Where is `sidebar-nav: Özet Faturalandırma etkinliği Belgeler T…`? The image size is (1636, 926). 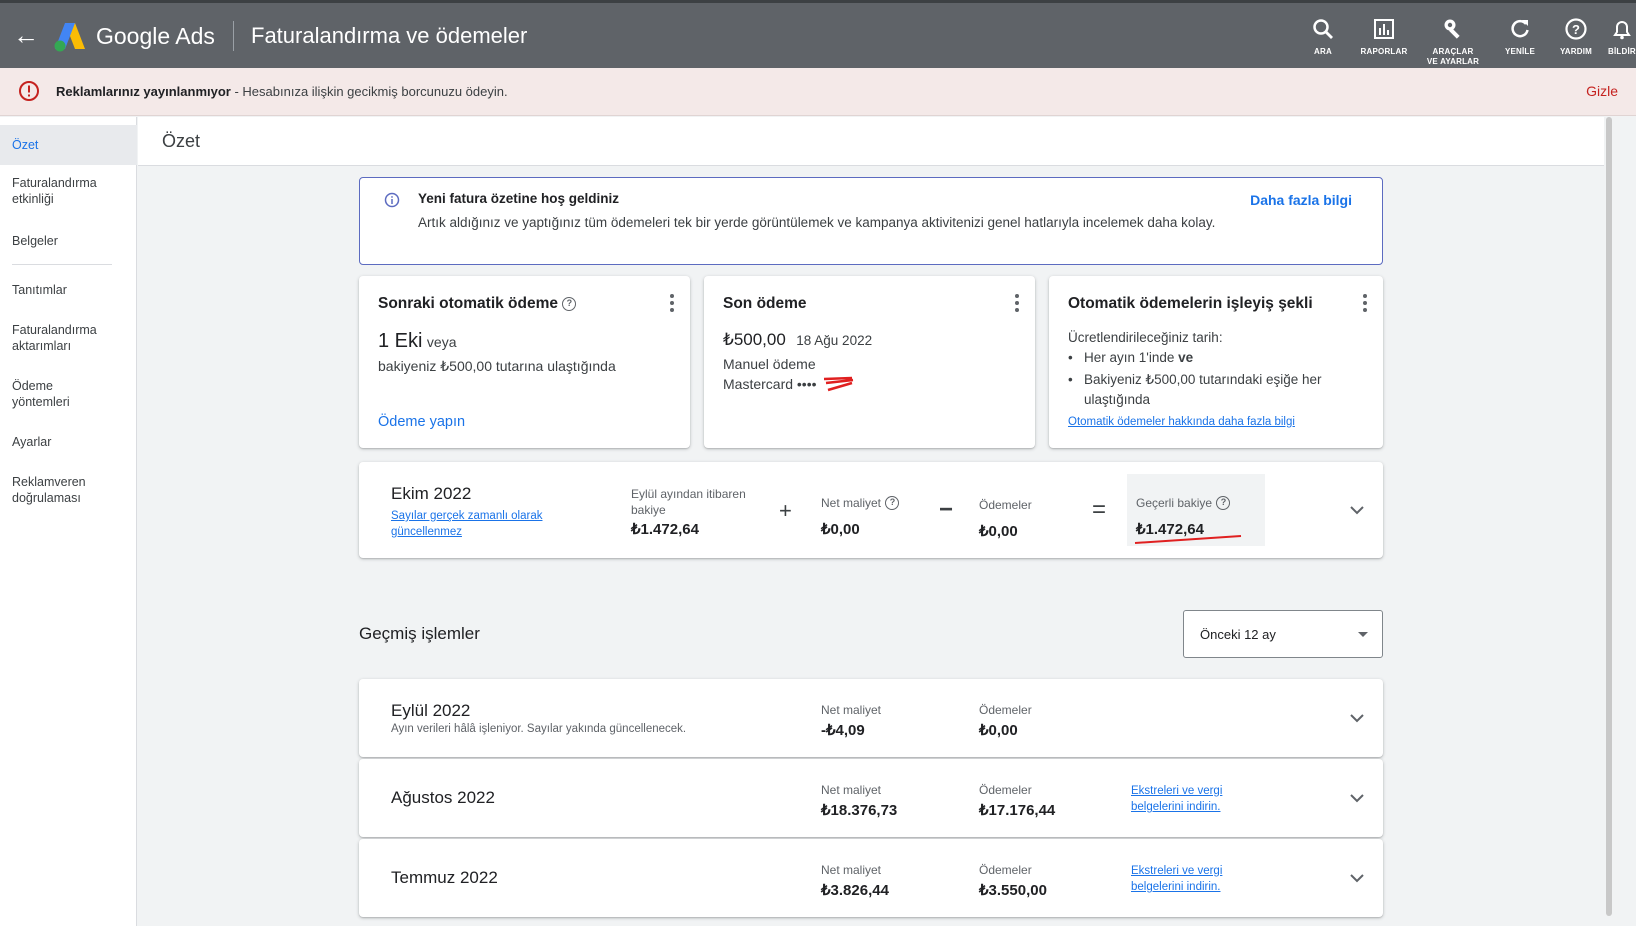
sidebar-nav: Özet Faturalandırma etkinliği Belgeler T… is located at coordinates (68, 521).